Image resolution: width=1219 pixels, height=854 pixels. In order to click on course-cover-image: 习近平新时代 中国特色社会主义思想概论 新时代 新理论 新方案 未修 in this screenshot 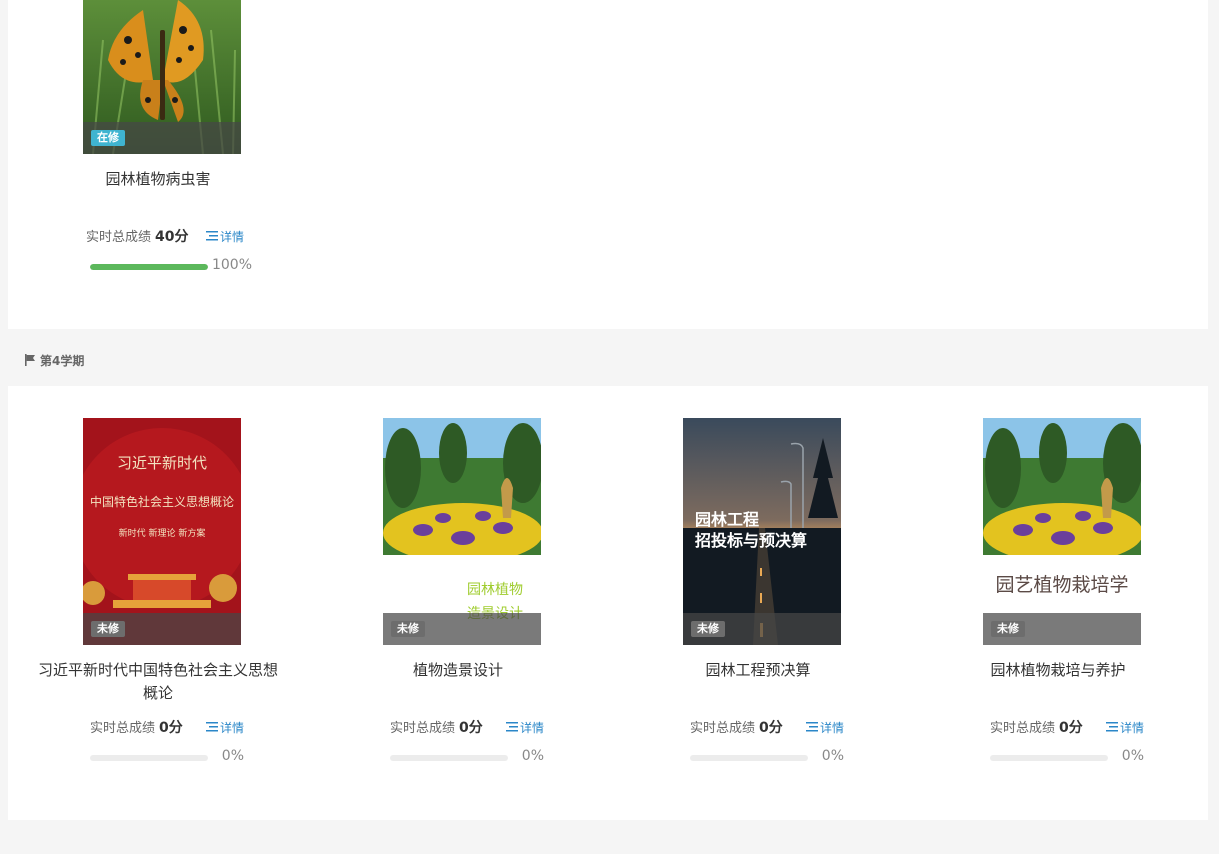, I will do `click(162, 531)`.